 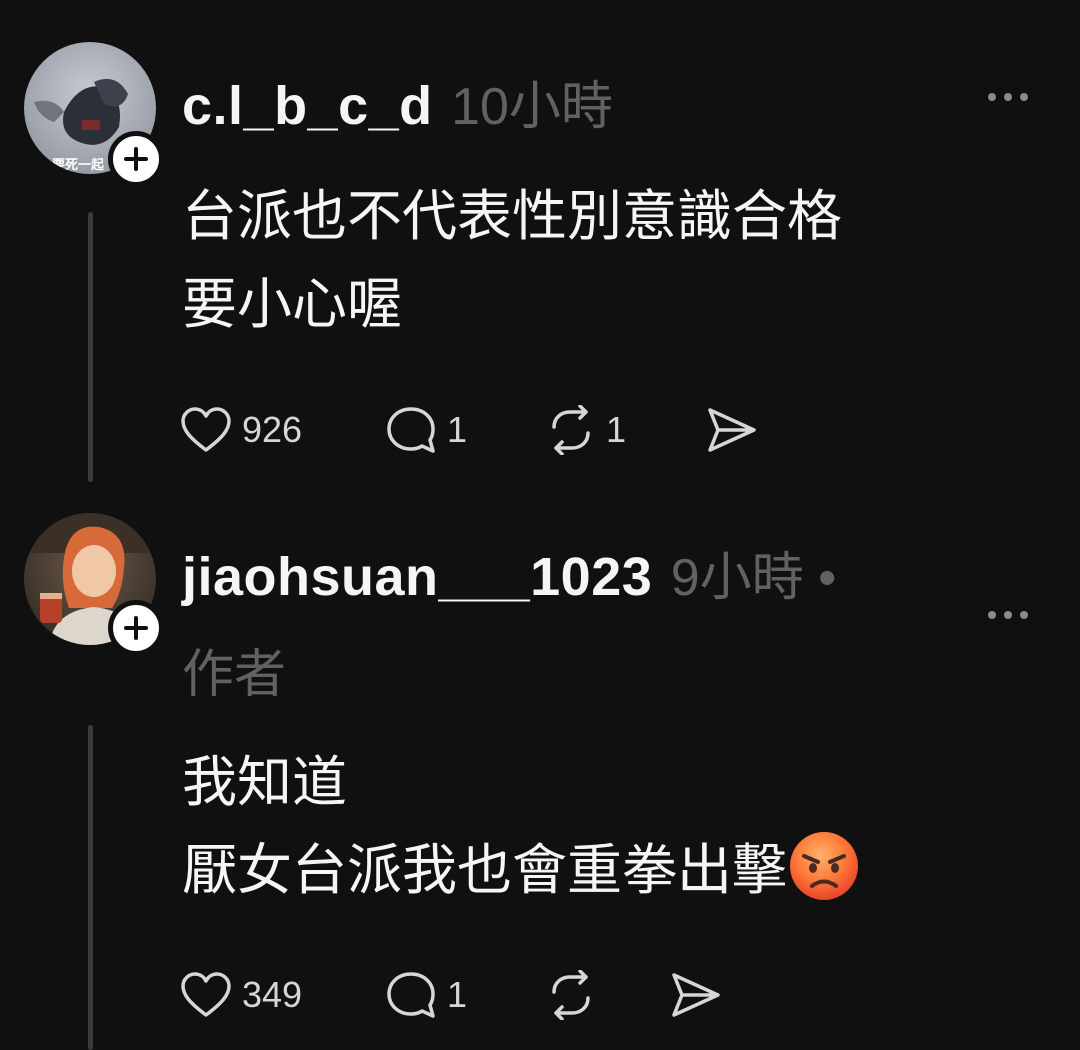 I want to click on action-bar: 349 1, so click(x=480, y=995).